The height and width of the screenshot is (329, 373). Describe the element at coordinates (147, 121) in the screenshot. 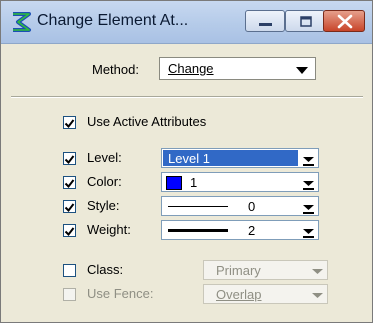

I see `use-active-attributes-label: Use Active Attributes` at that location.